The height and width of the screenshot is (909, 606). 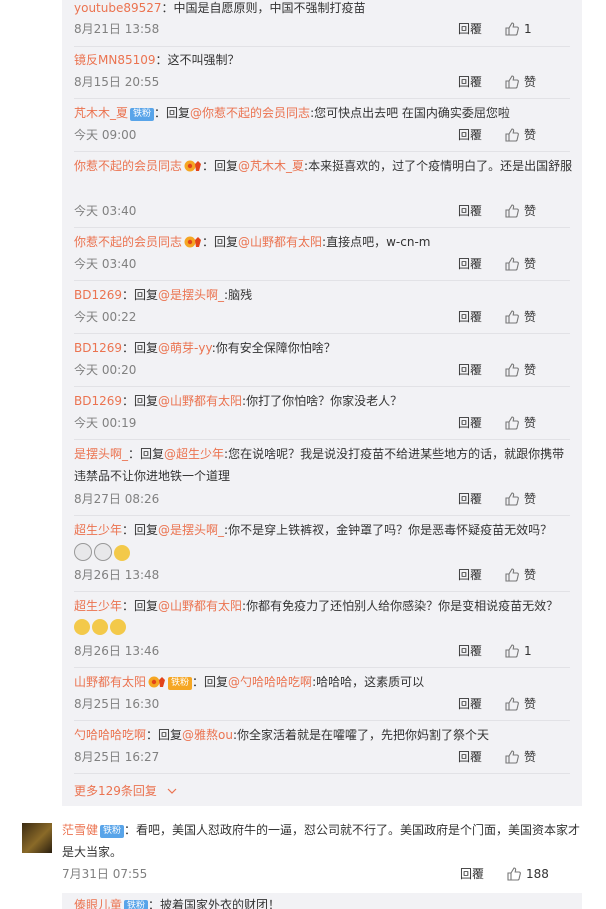 I want to click on reply-meta: 8月21日 13:58 回覆 1, so click(x=322, y=29).